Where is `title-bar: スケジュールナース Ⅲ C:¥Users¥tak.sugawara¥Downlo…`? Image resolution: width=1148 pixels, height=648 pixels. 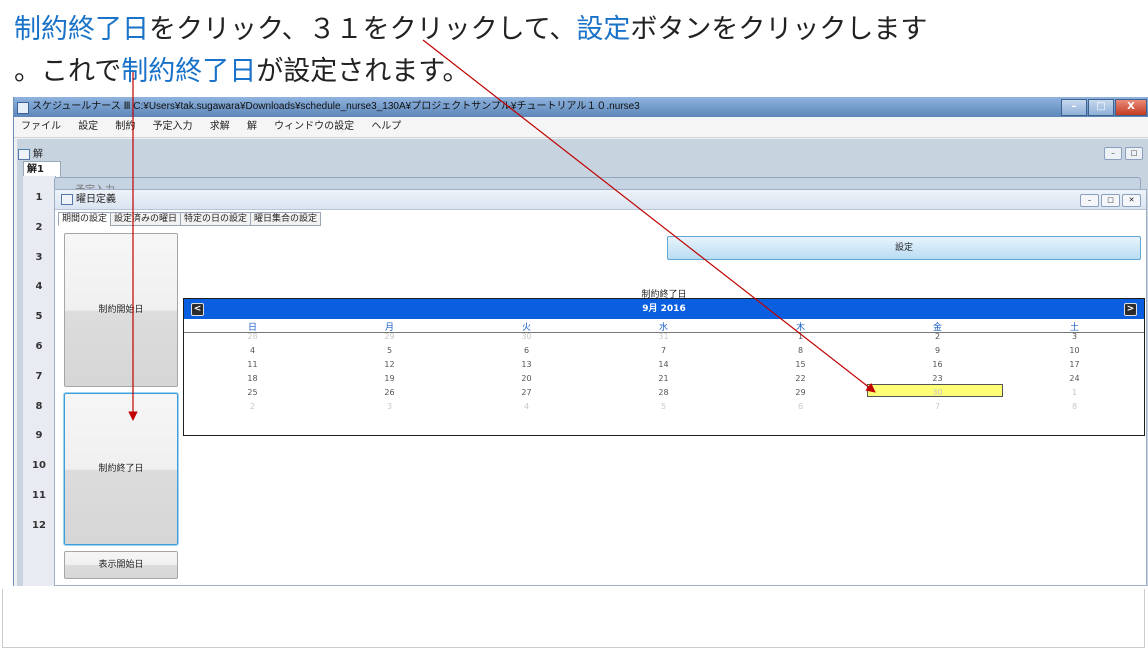
title-bar: スケジュールナース Ⅲ C:¥Users¥tak.sugawara¥Downlo… is located at coordinates (581, 107).